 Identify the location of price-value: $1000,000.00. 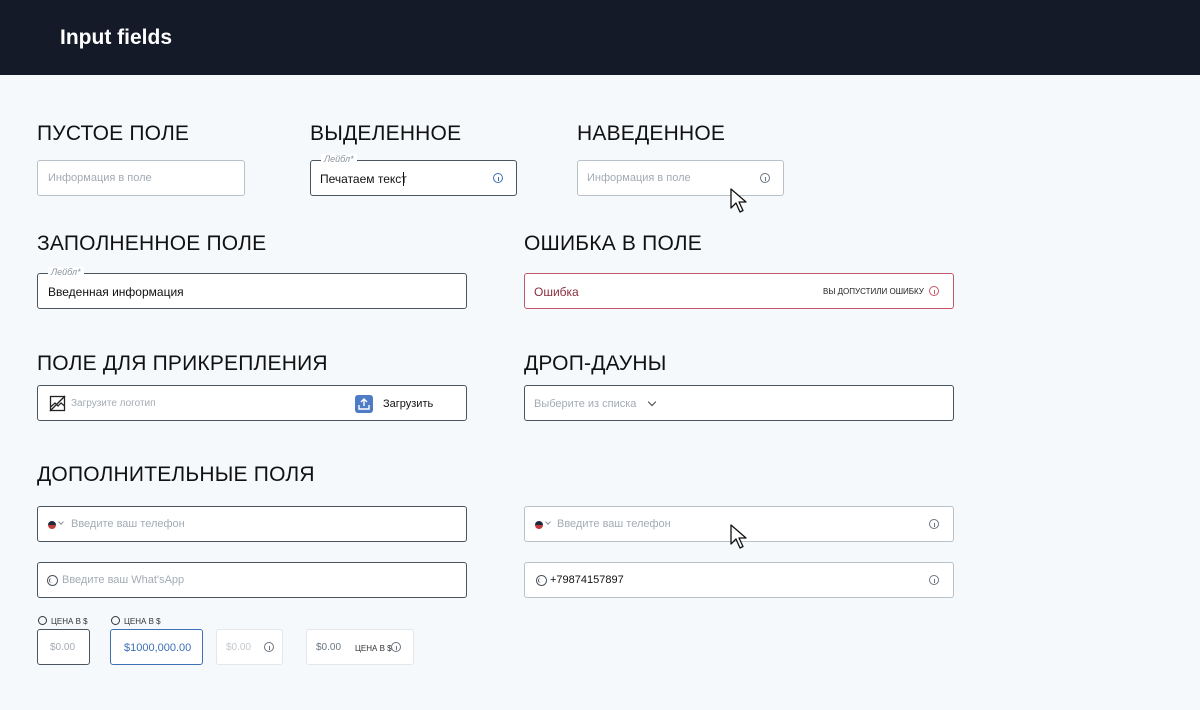
(158, 648).